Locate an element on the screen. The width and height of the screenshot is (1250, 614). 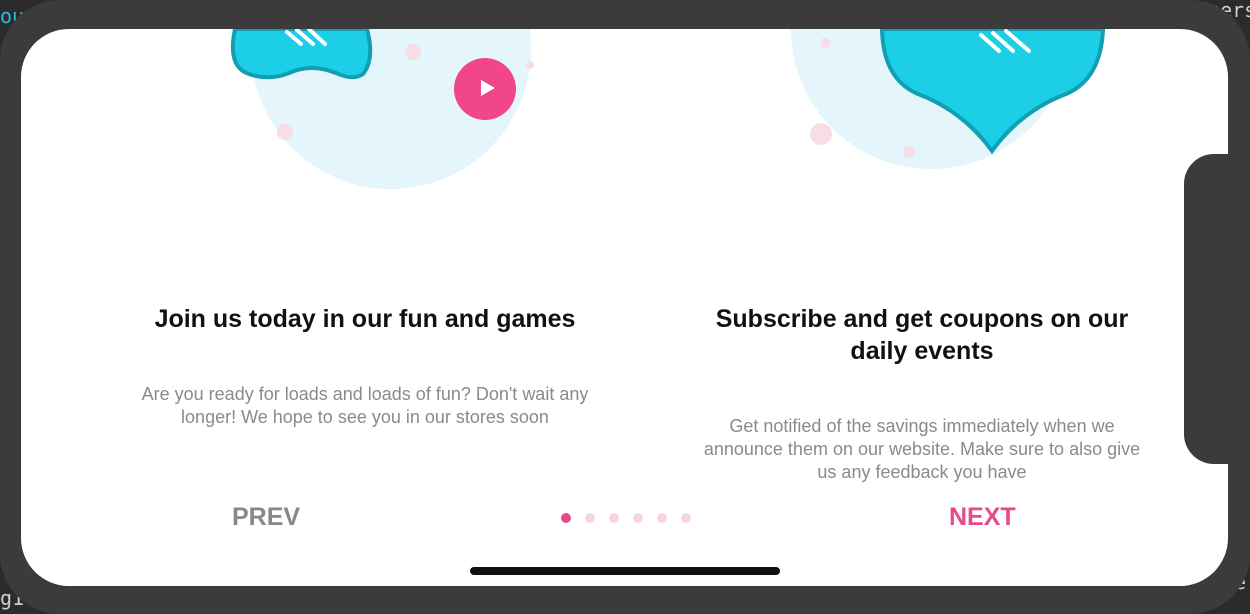
slide-1: Join us today in our fun and games is located at coordinates (365, 319).